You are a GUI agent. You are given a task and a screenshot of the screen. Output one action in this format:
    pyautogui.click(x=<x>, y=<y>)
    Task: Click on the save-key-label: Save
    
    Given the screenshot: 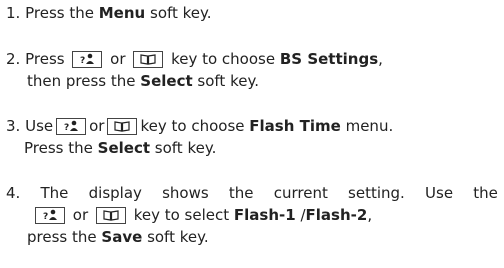 What is the action you would take?
    pyautogui.click(x=122, y=237)
    